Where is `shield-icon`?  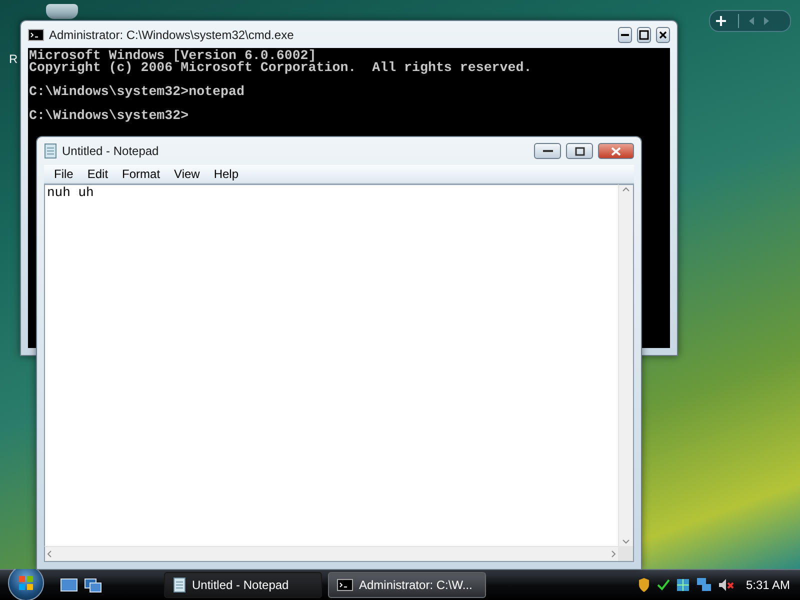 shield-icon is located at coordinates (644, 585).